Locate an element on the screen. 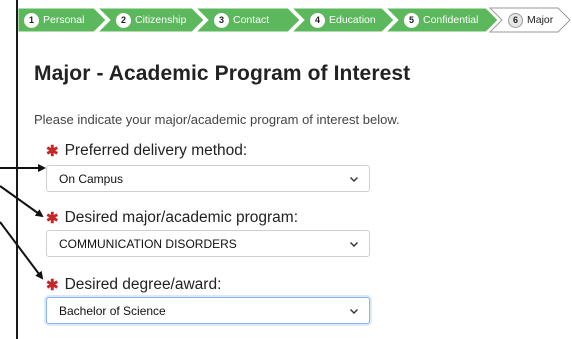  degree-label: ✱ Desired degree/award: is located at coordinates (133, 285).